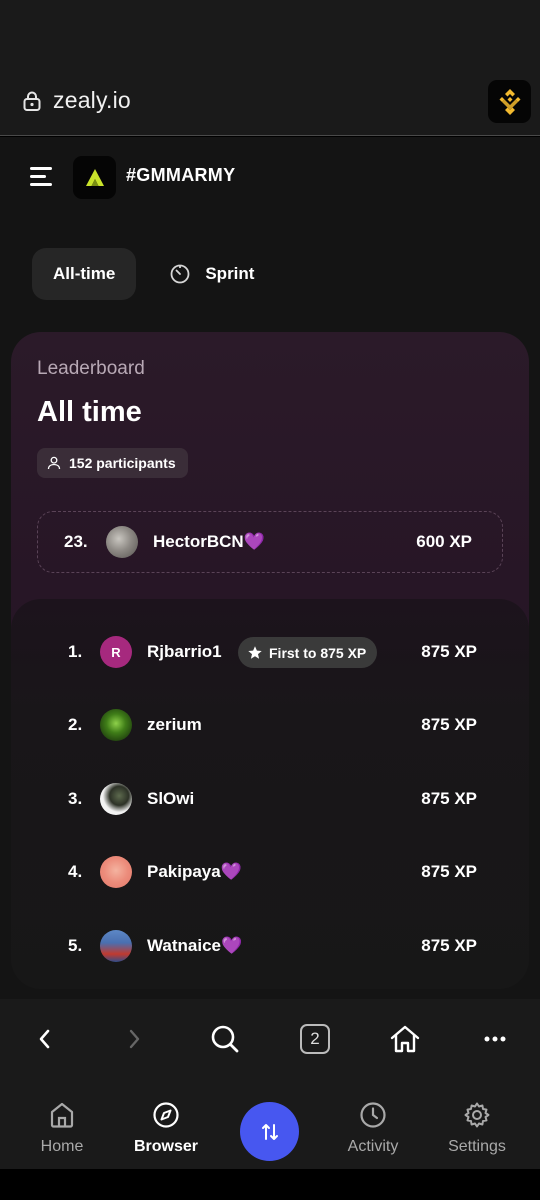  I want to click on nav-label: Home, so click(62, 1146).